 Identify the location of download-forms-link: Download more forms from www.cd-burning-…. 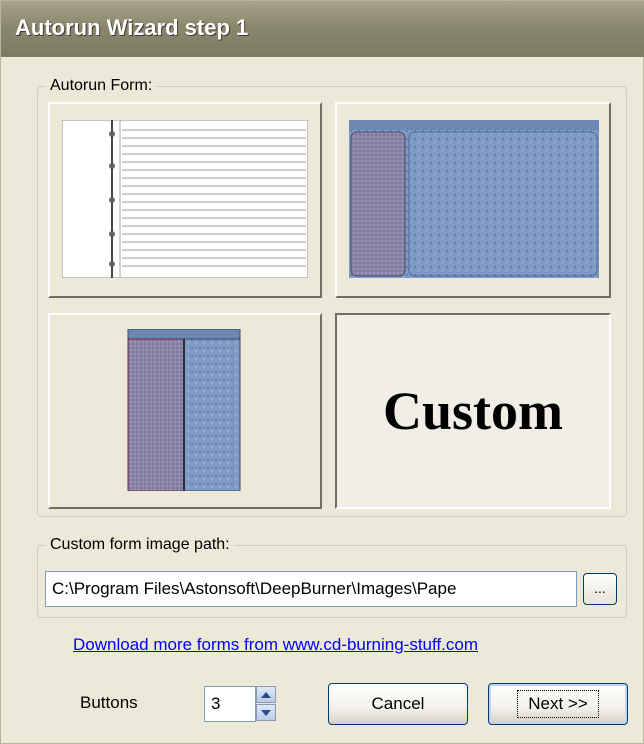
(275, 645).